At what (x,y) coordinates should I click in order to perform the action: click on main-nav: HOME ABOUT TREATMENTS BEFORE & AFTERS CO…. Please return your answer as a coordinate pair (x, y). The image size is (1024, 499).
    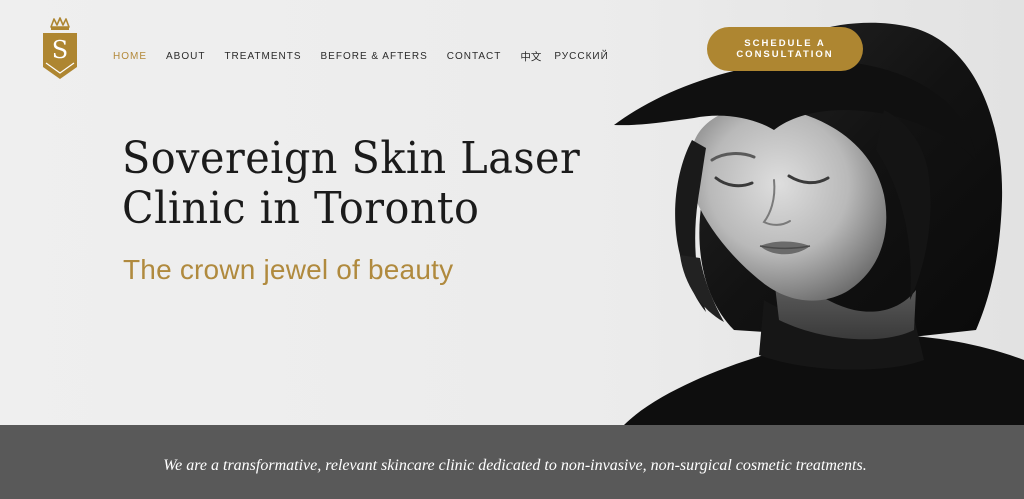
    Looking at the image, I should click on (370, 57).